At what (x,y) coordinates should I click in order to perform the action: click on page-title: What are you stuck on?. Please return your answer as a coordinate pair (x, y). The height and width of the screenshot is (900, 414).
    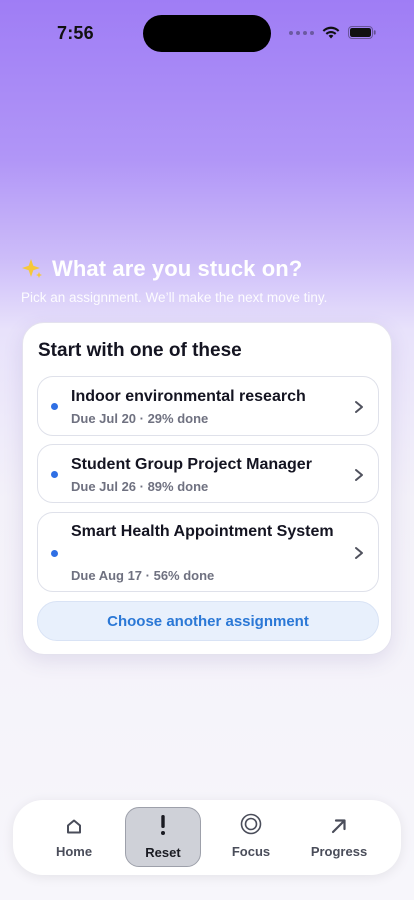
    Looking at the image, I should click on (161, 269).